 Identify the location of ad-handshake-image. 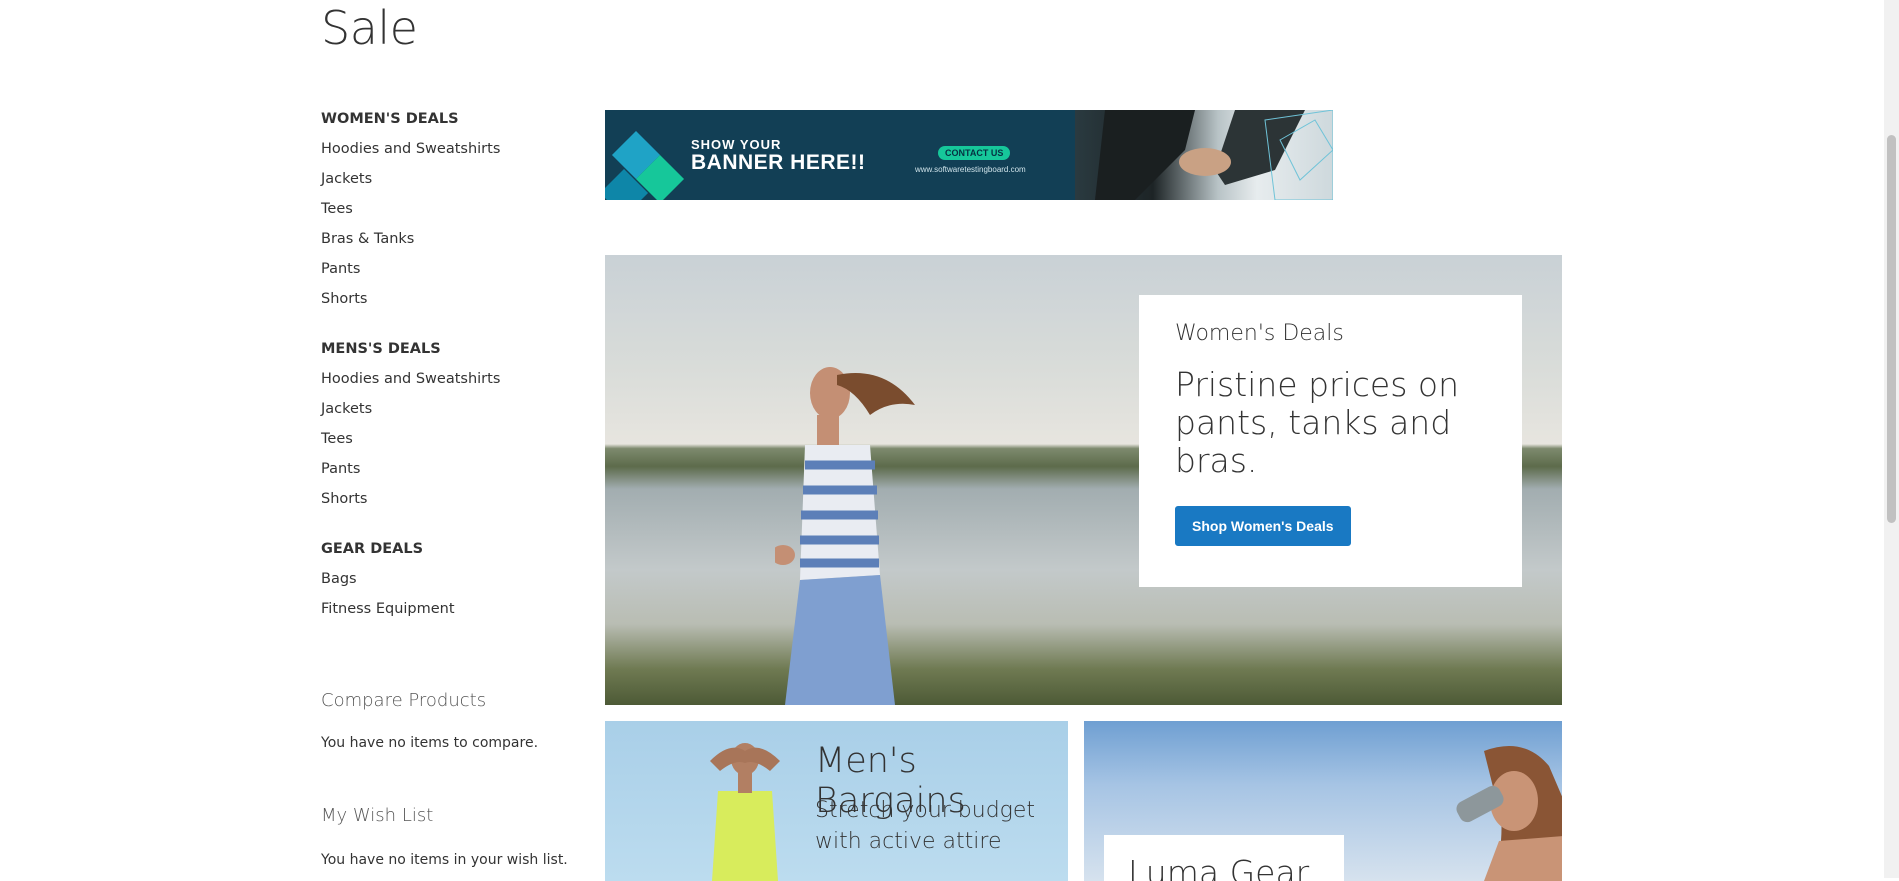
(1204, 155).